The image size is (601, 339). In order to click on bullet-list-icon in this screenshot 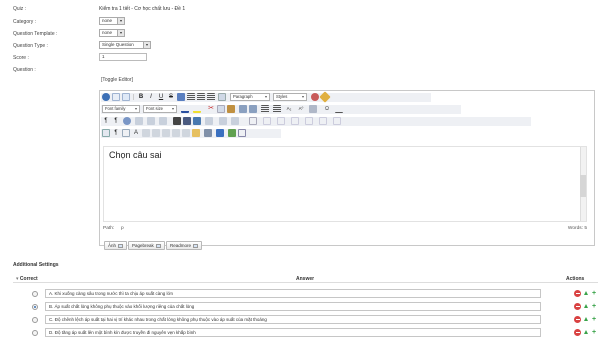, I will do `click(265, 109)`.